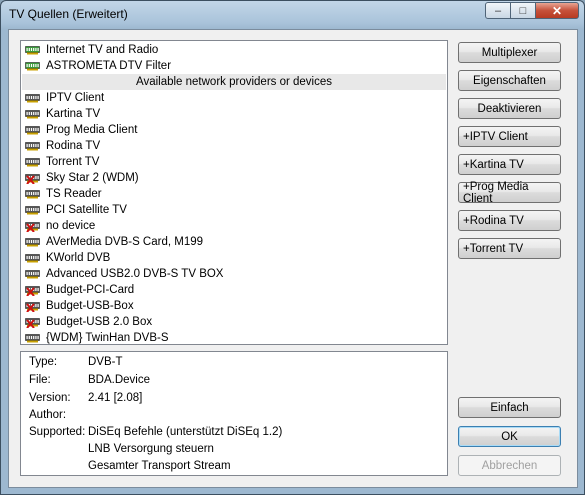  I want to click on maximize-icon: □, so click(523, 10).